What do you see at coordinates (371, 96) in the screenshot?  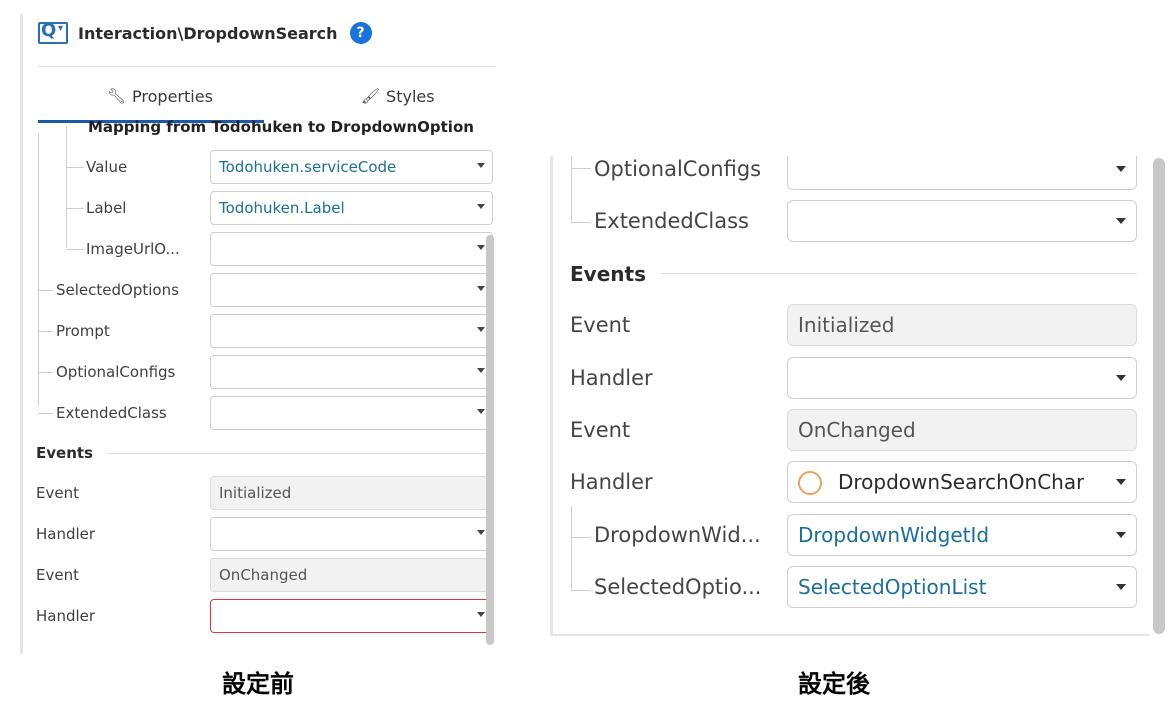 I see `brush-icon: 🖌︎` at bounding box center [371, 96].